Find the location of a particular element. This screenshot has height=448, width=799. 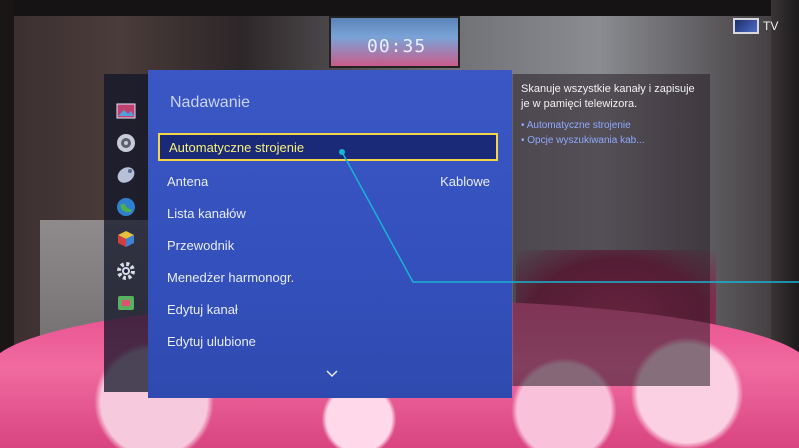

sound-icon is located at coordinates (126, 143).